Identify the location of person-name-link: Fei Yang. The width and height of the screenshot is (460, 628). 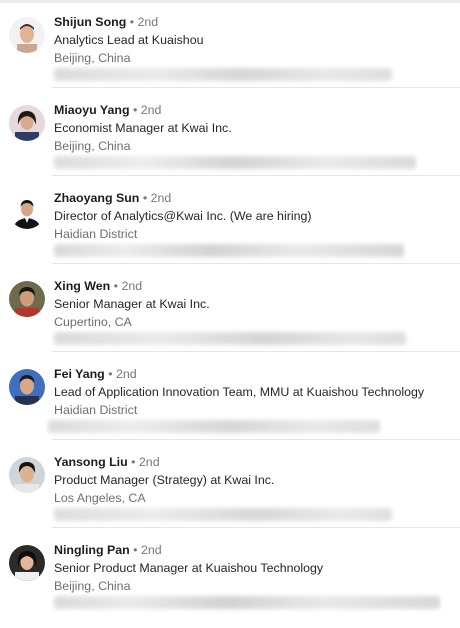
(79, 374).